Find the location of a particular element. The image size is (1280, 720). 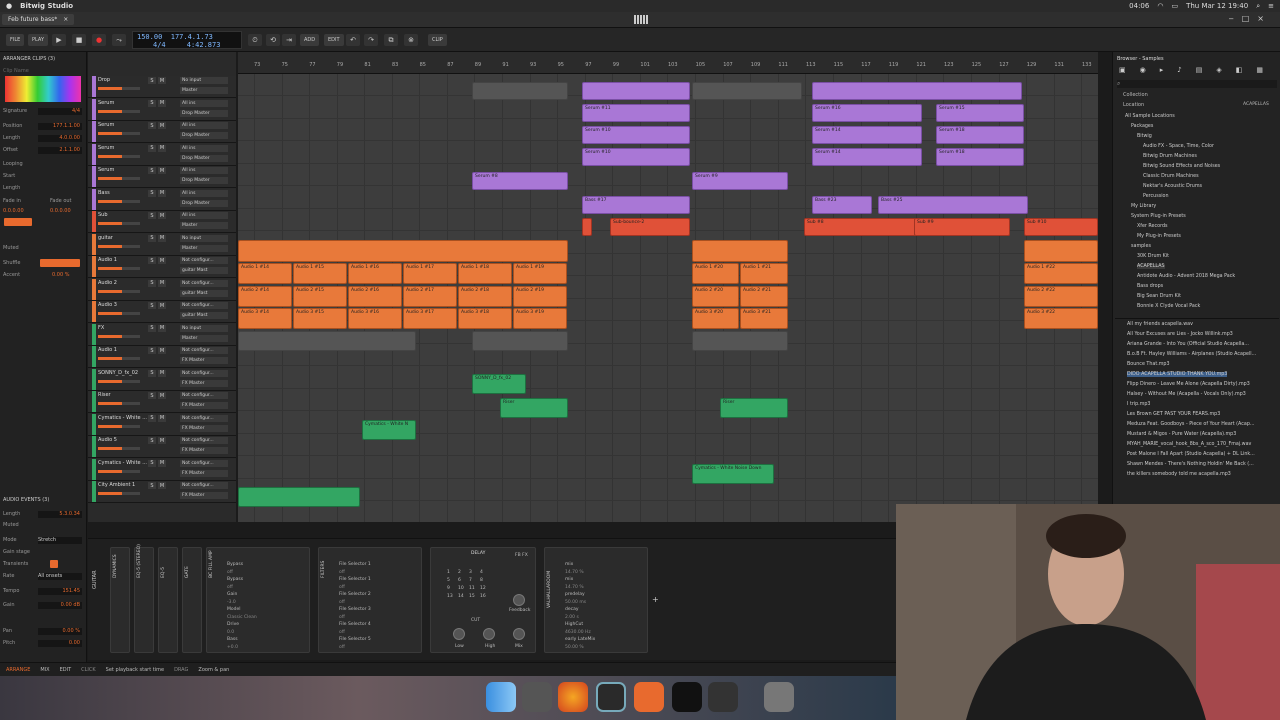

track-name: Serum is located at coordinates (106, 103).